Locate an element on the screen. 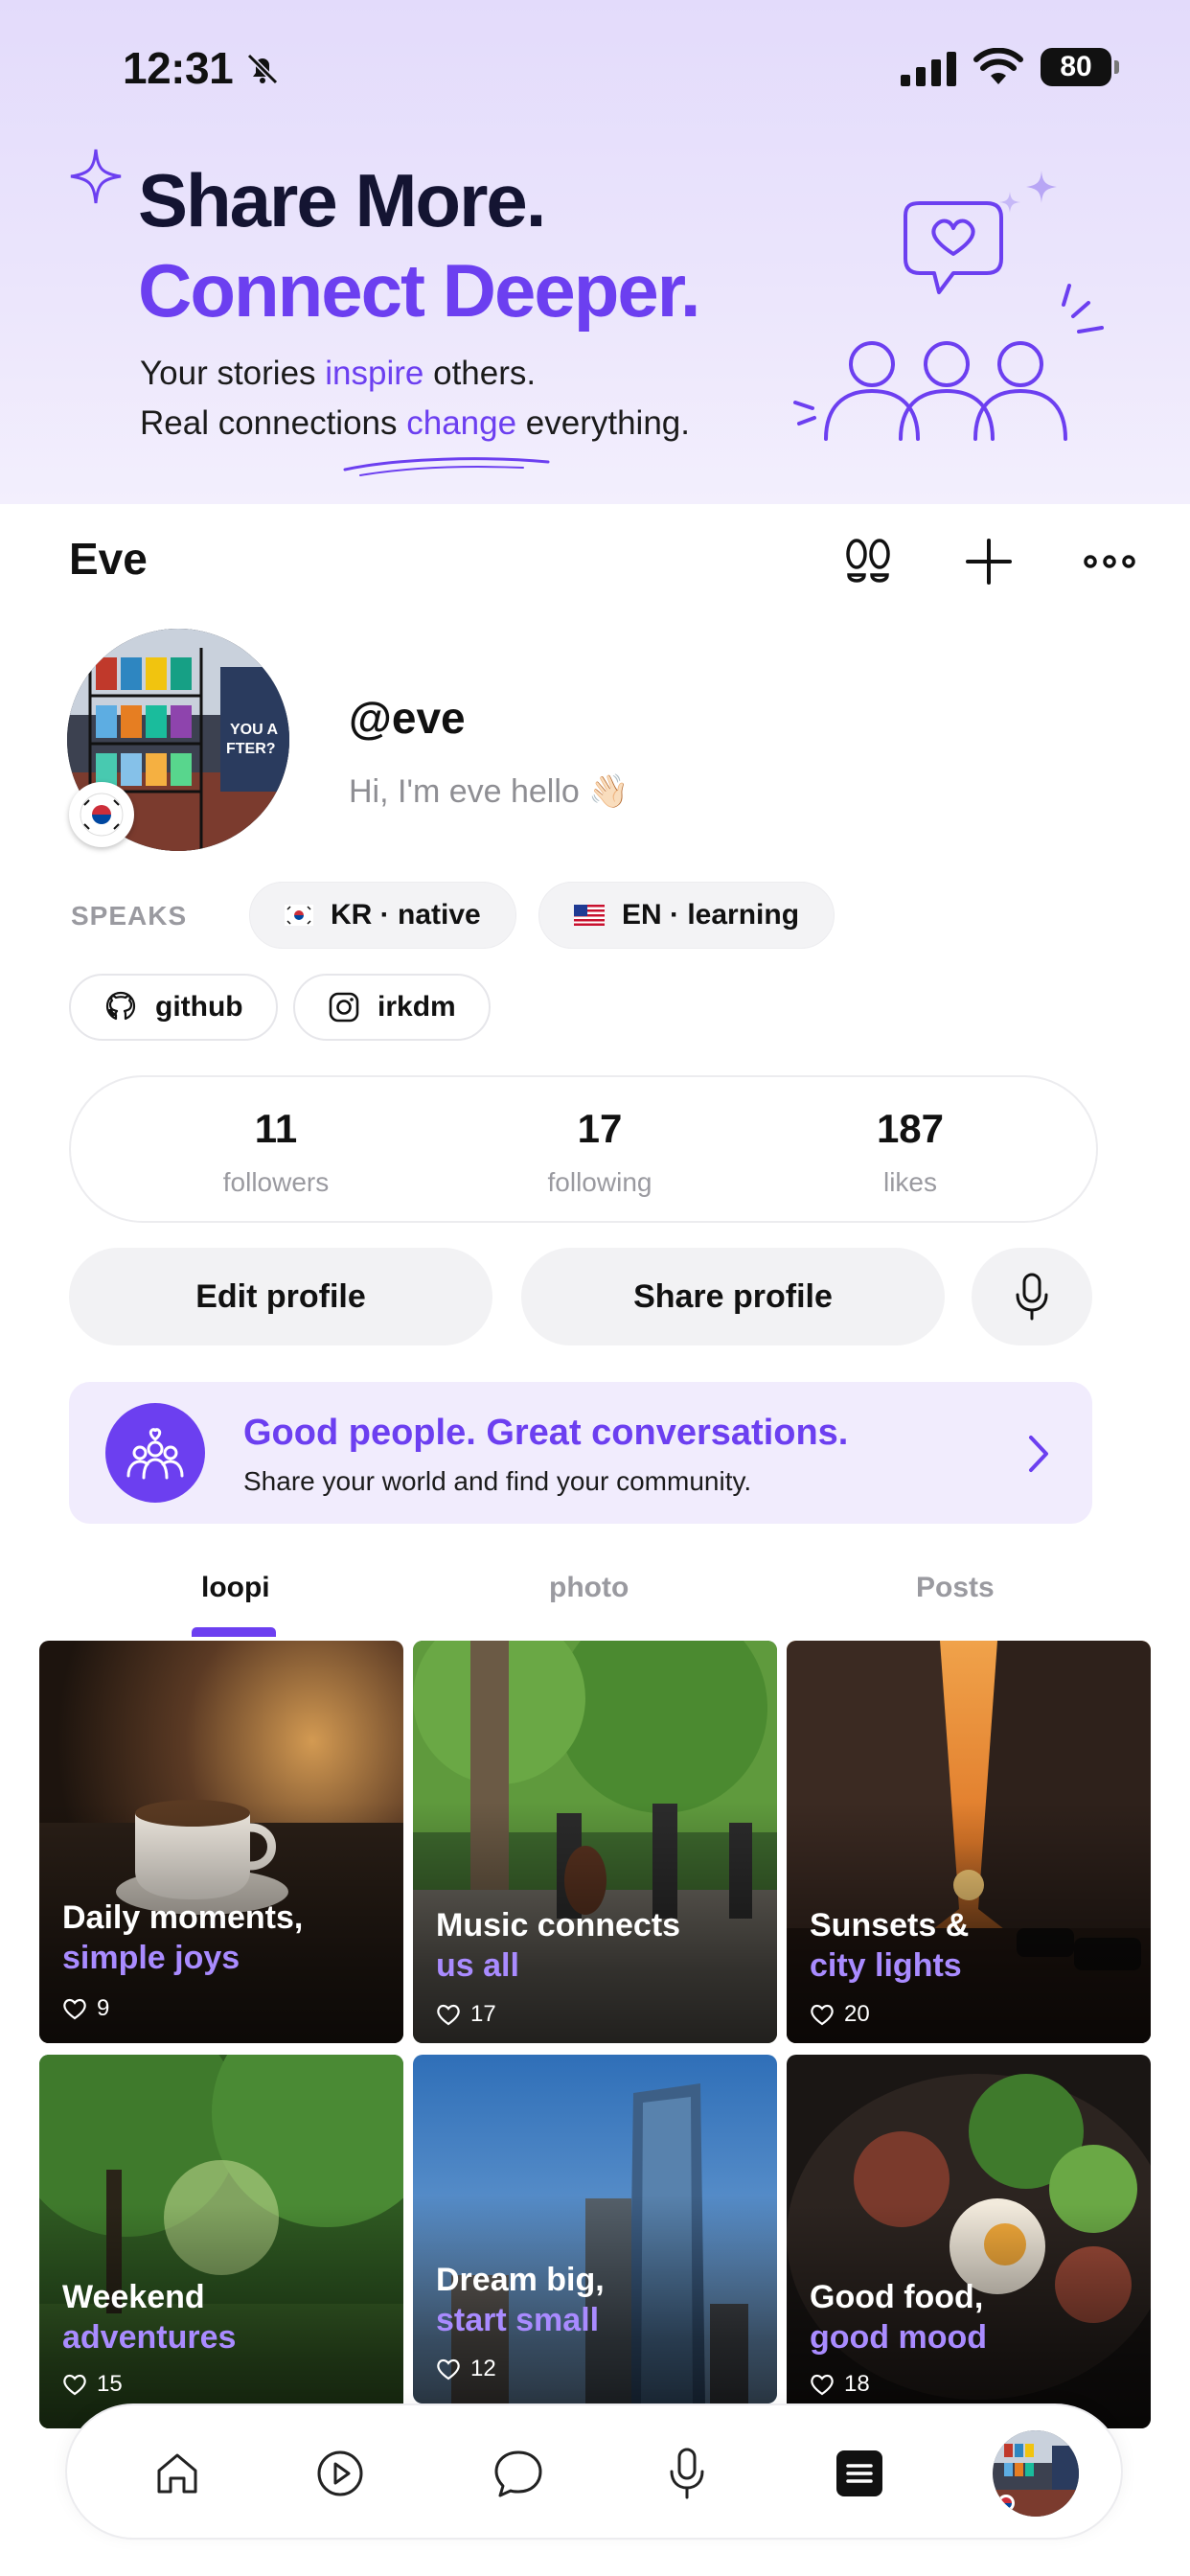 The width and height of the screenshot is (1190, 2576). profile-stats: 11 followers 17 following 187 likes is located at coordinates (584, 1149).